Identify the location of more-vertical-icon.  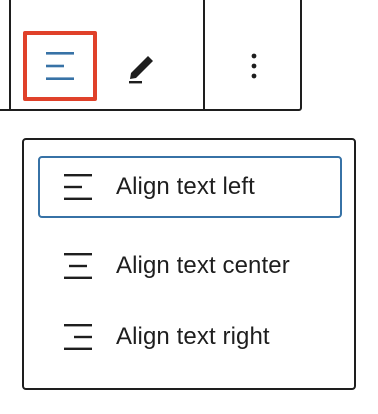
(254, 66).